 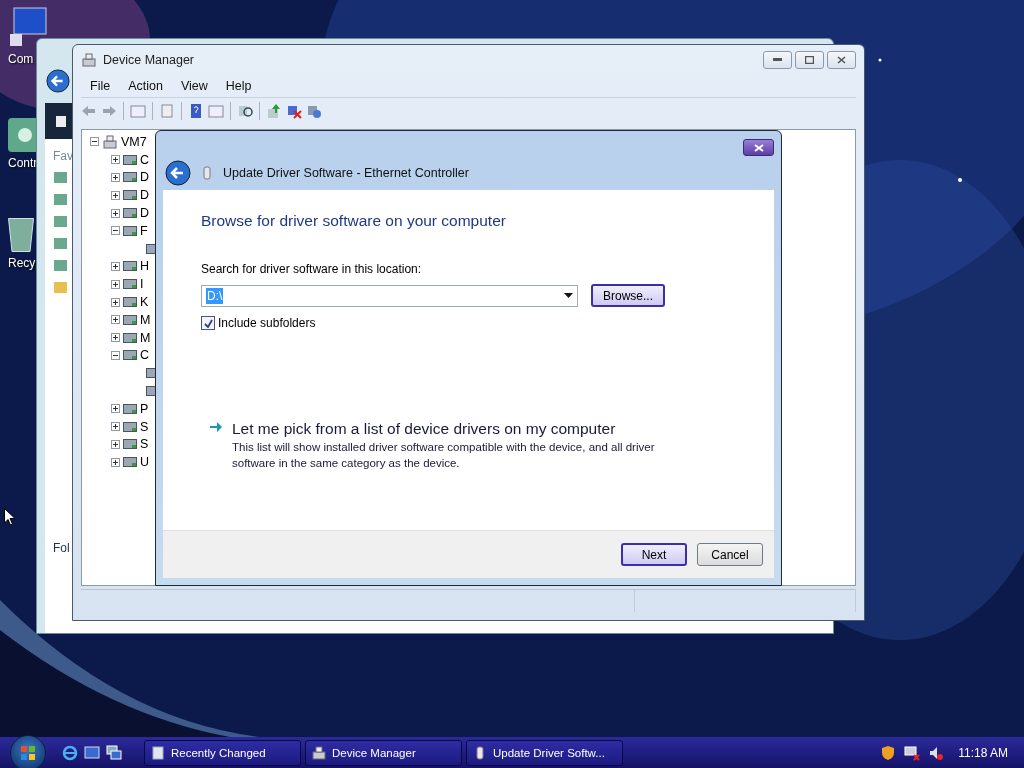 I want to click on checkbox, so click(x=208, y=323).